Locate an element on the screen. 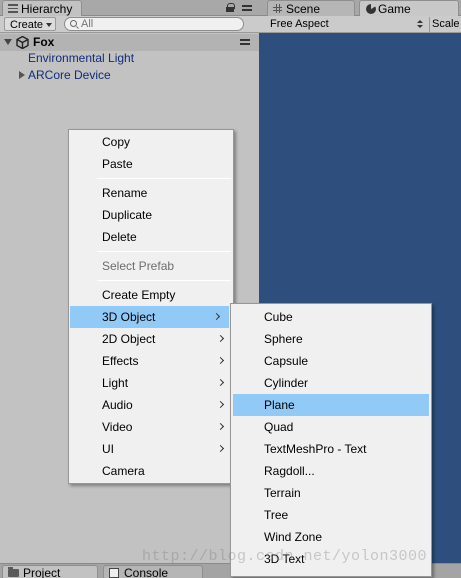 This screenshot has height=578, width=461. hierarchy-toolbar: Create is located at coordinates (129, 24).